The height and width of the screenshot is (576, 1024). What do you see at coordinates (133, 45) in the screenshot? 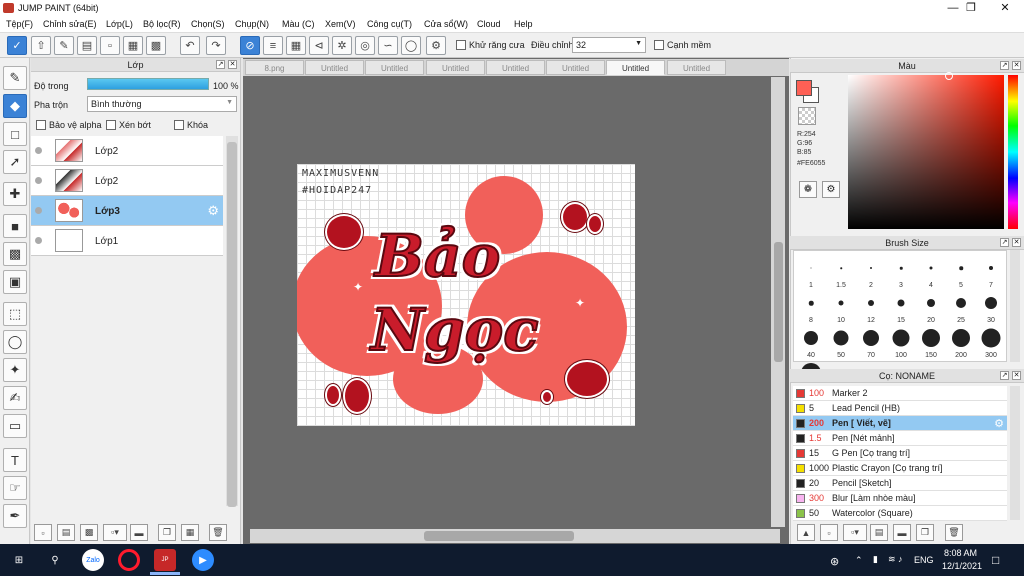
I see `grid-settings-icon: ▦` at bounding box center [133, 45].